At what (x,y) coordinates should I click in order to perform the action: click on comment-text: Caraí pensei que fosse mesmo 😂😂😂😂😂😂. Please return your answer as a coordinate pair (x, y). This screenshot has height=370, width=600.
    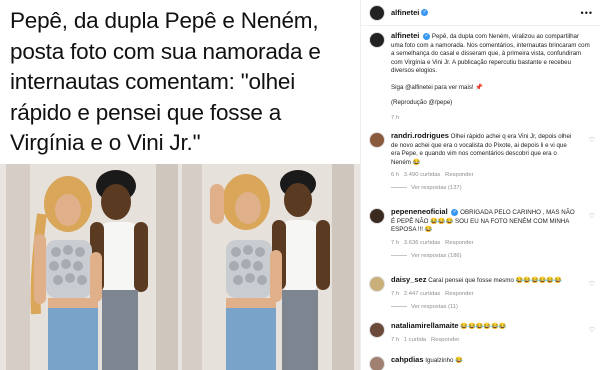
    Looking at the image, I should click on (495, 280).